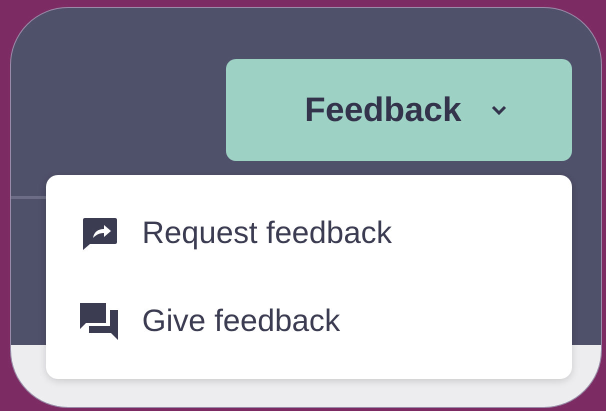 This screenshot has height=411, width=606. Describe the element at coordinates (100, 233) in the screenshot. I see `share-bubble-icon` at that location.